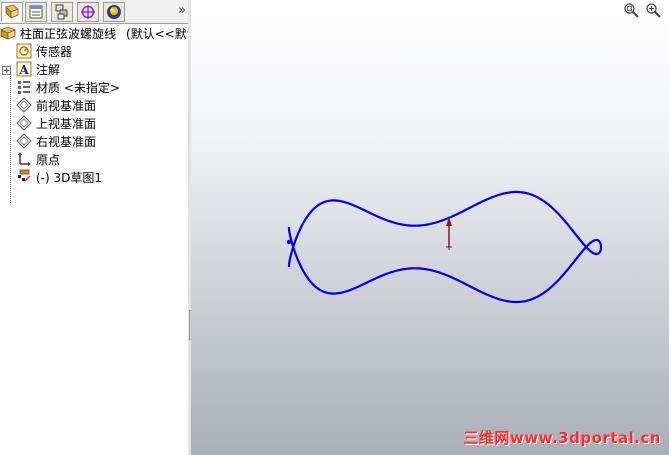 This screenshot has width=669, height=455. What do you see at coordinates (24, 175) in the screenshot?
I see `sketch-3d-icon` at bounding box center [24, 175].